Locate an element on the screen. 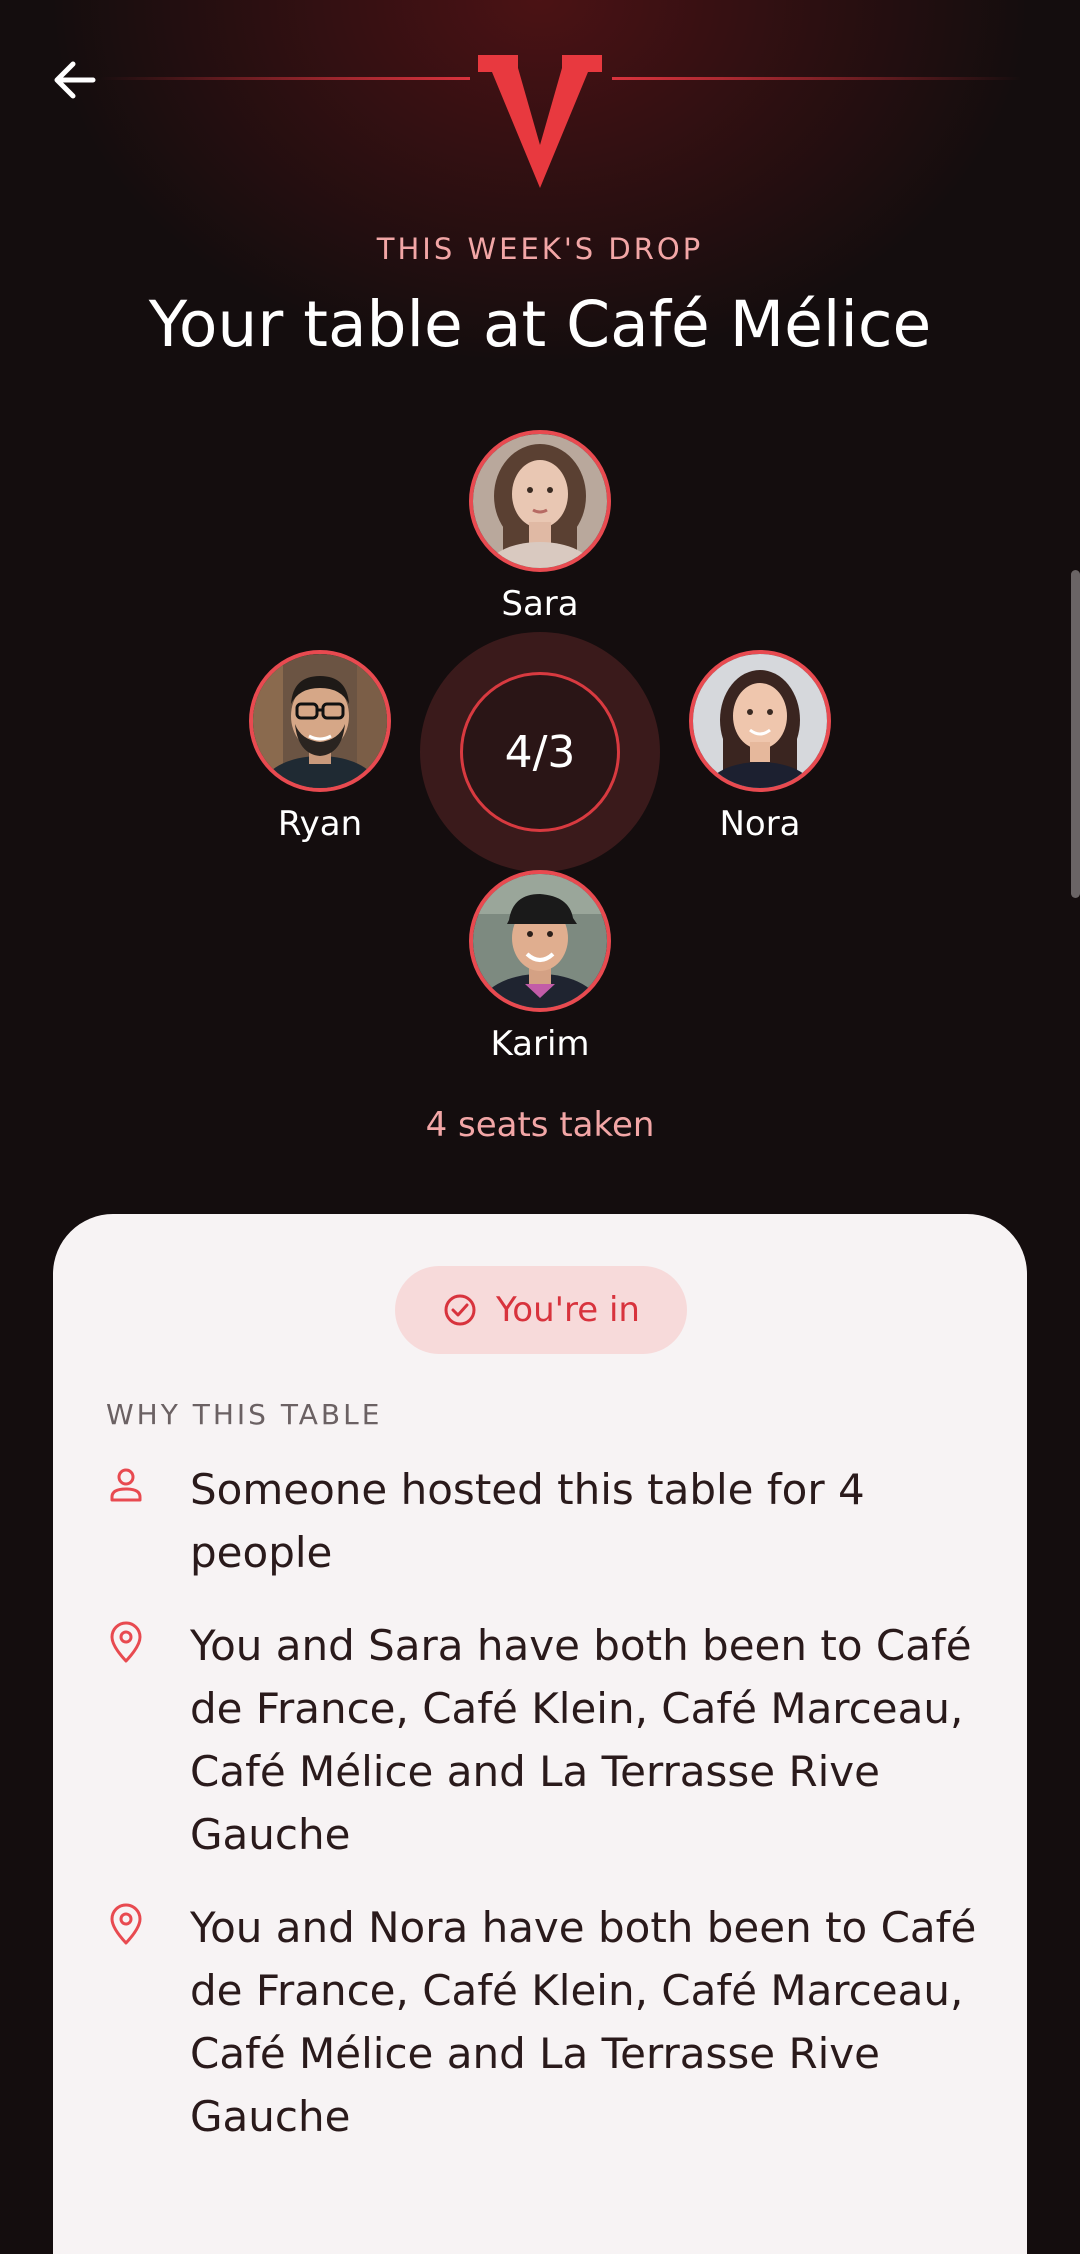 The width and height of the screenshot is (1080, 2254). back-button is located at coordinates (74, 80).